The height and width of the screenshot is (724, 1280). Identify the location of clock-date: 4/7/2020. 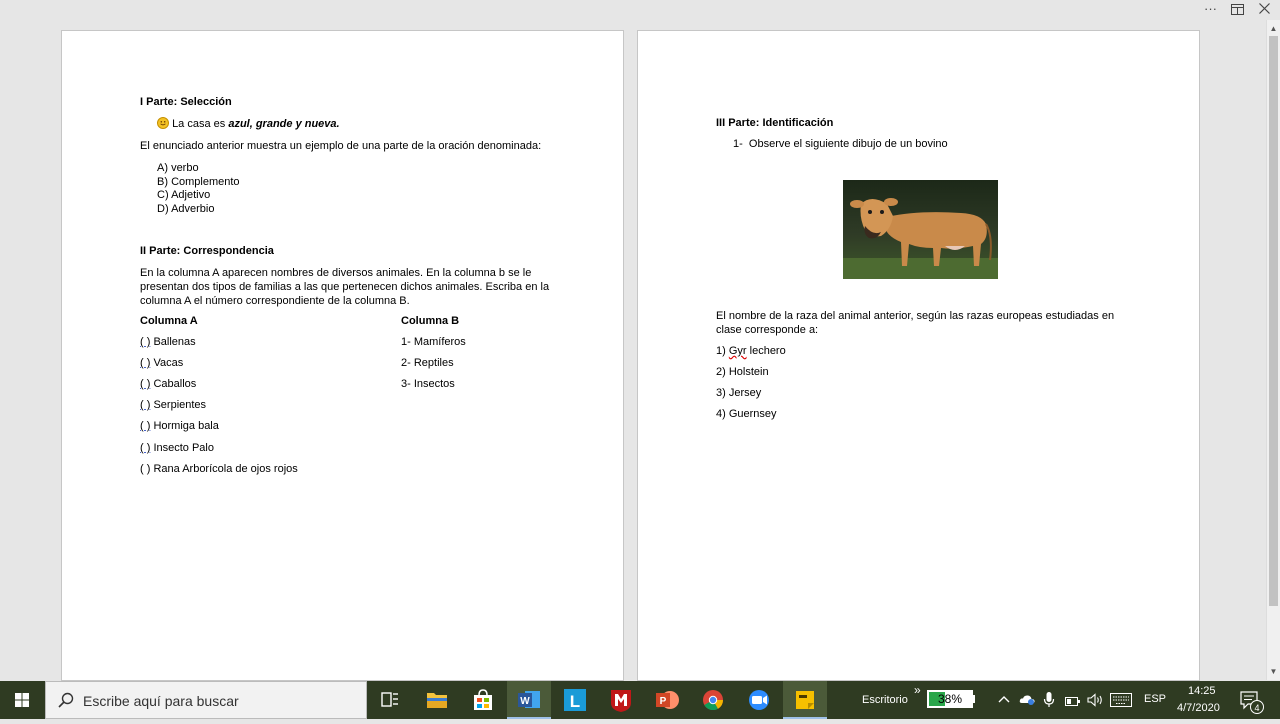
(1198, 708).